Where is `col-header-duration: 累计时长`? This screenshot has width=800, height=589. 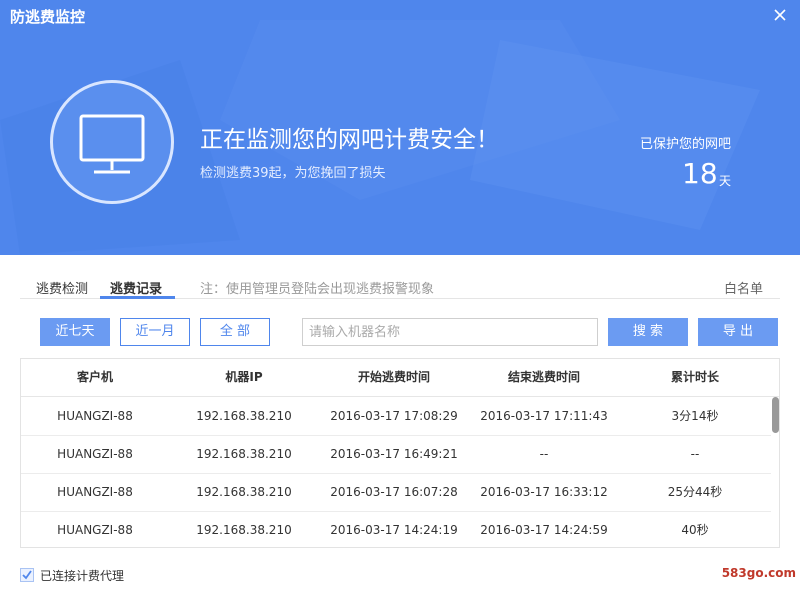
col-header-duration: 累计时长 is located at coordinates (694, 377).